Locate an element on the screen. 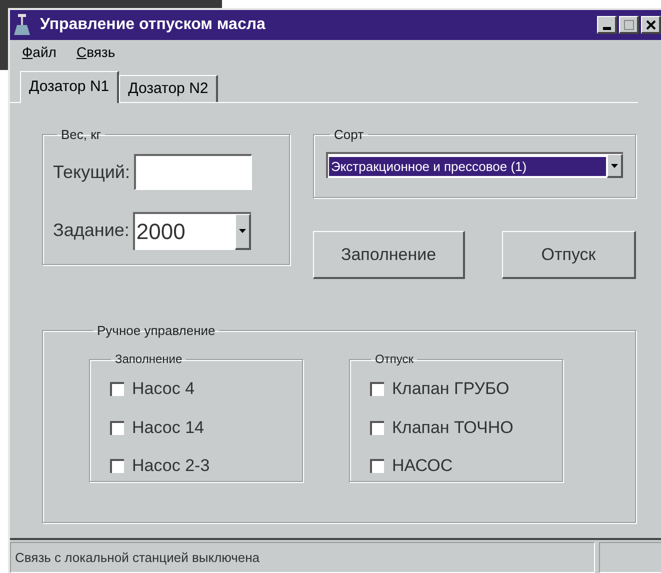 The height and width of the screenshot is (573, 661). checkbox-label: Насос 4 is located at coordinates (163, 389).